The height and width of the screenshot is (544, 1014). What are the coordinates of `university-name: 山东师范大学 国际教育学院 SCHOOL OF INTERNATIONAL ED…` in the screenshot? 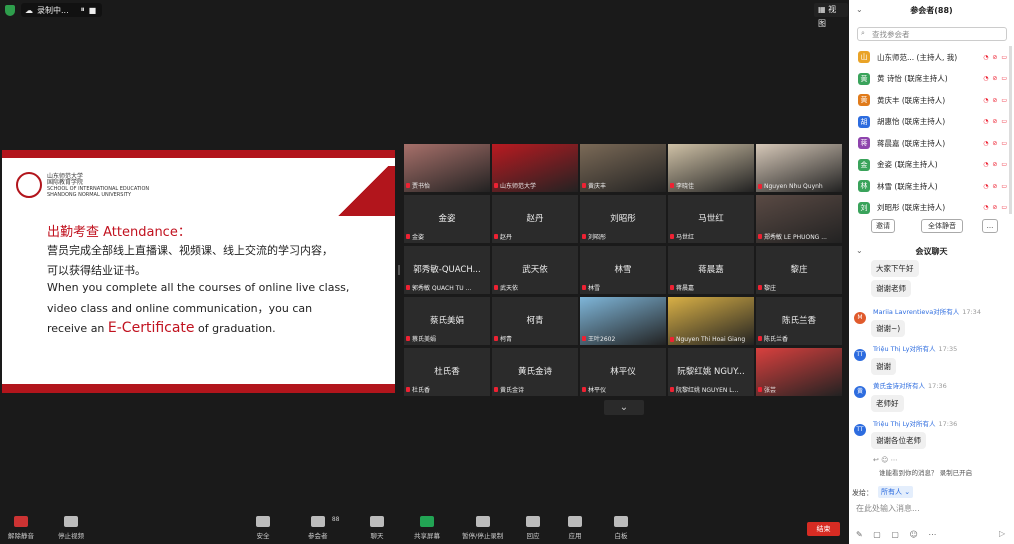 It's located at (98, 186).